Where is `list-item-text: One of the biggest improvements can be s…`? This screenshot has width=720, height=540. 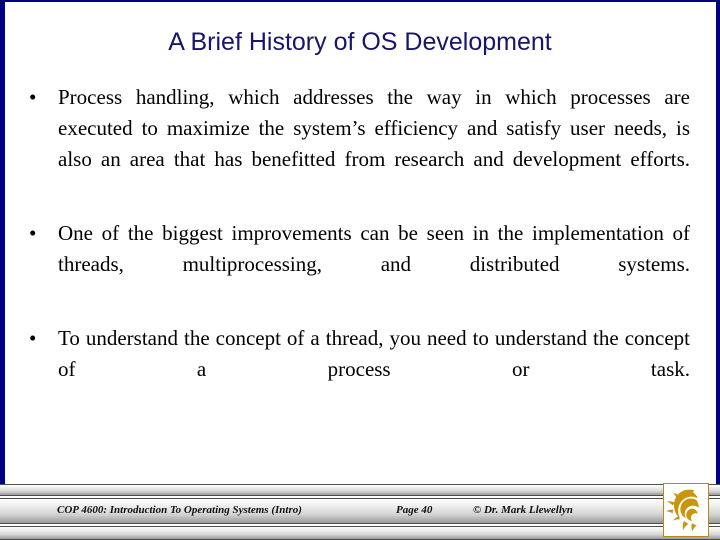
list-item-text: One of the biggest improvements can be s… is located at coordinates (374, 248).